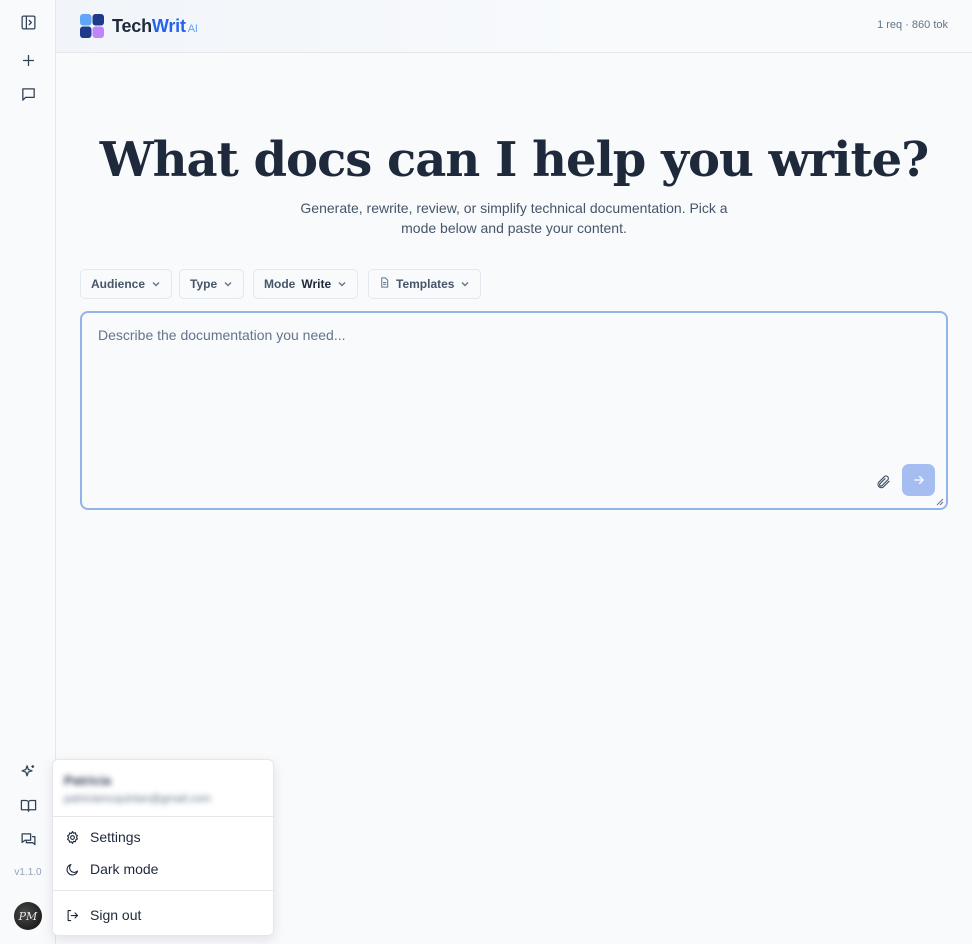 Image resolution: width=972 pixels, height=944 pixels. What do you see at coordinates (204, 284) in the screenshot?
I see `type-label: Type` at bounding box center [204, 284].